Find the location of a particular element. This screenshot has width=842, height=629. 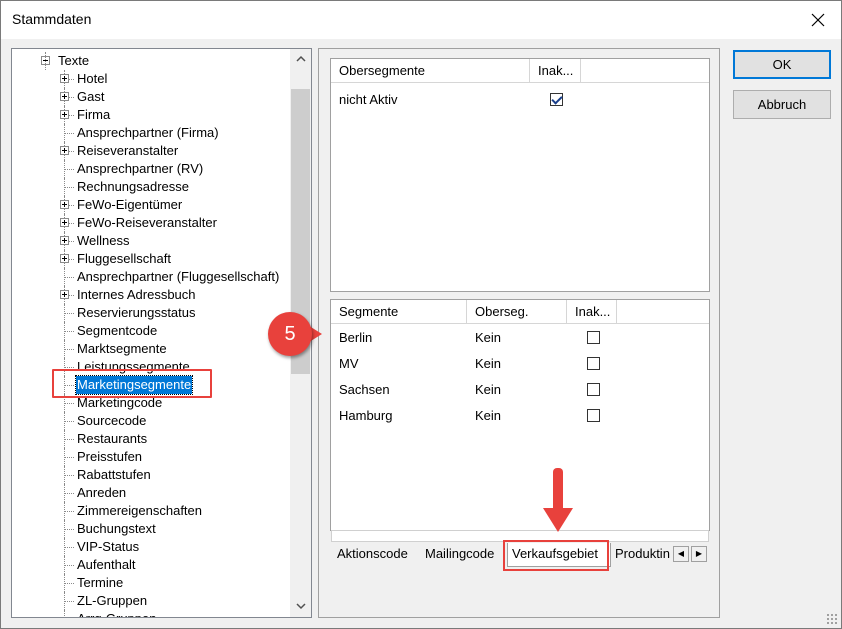

tree-item: FeWo-Eigentümer is located at coordinates (151, 205).